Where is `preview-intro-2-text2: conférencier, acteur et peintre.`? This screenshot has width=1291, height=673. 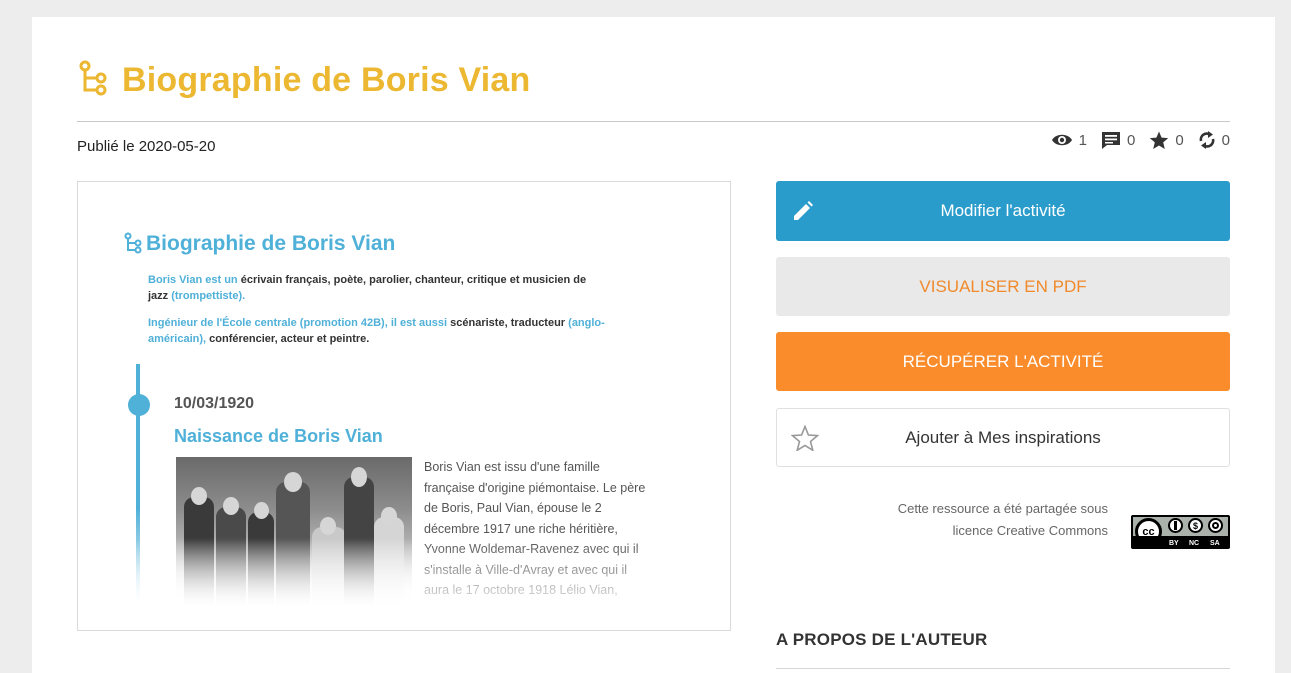
preview-intro-2-text2: conférencier, acteur et peintre. is located at coordinates (288, 339).